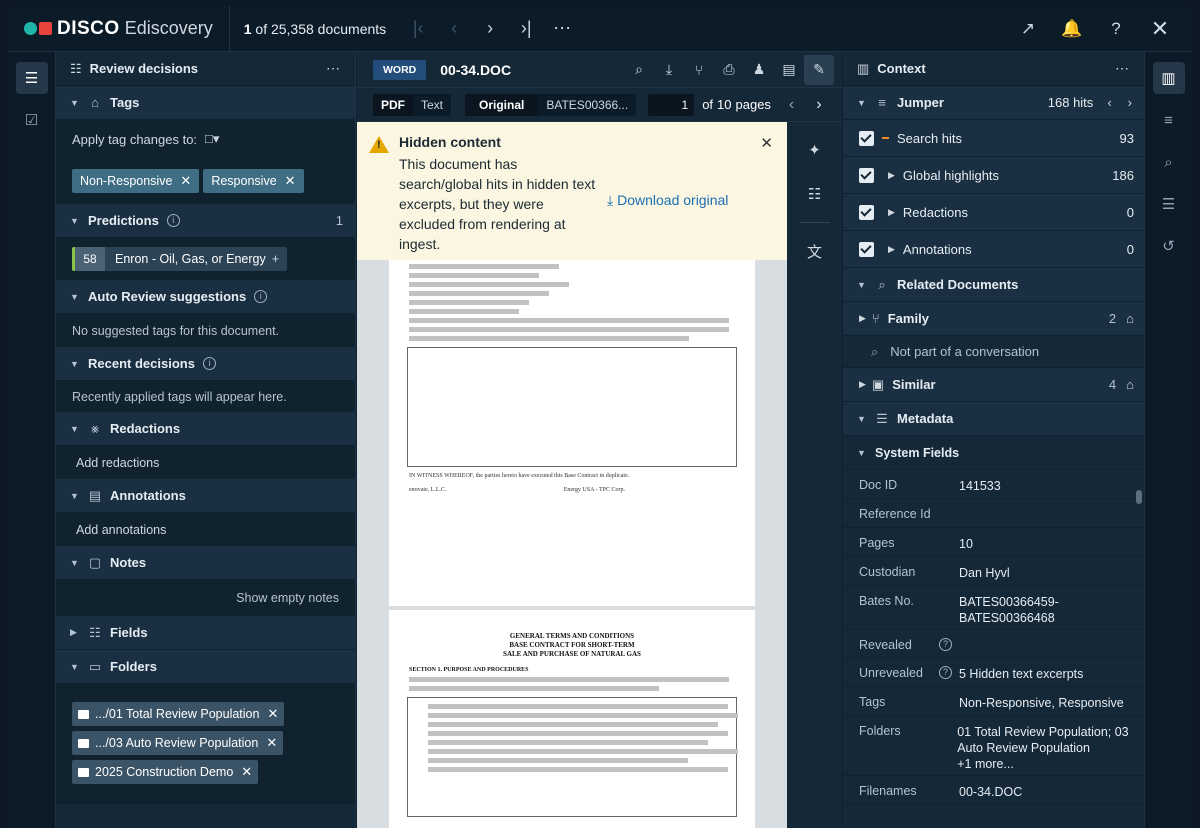  What do you see at coordinates (993, 385) in the screenshot?
I see `similar-row: ▶ ▣ Similar 4 ⌂` at bounding box center [993, 385].